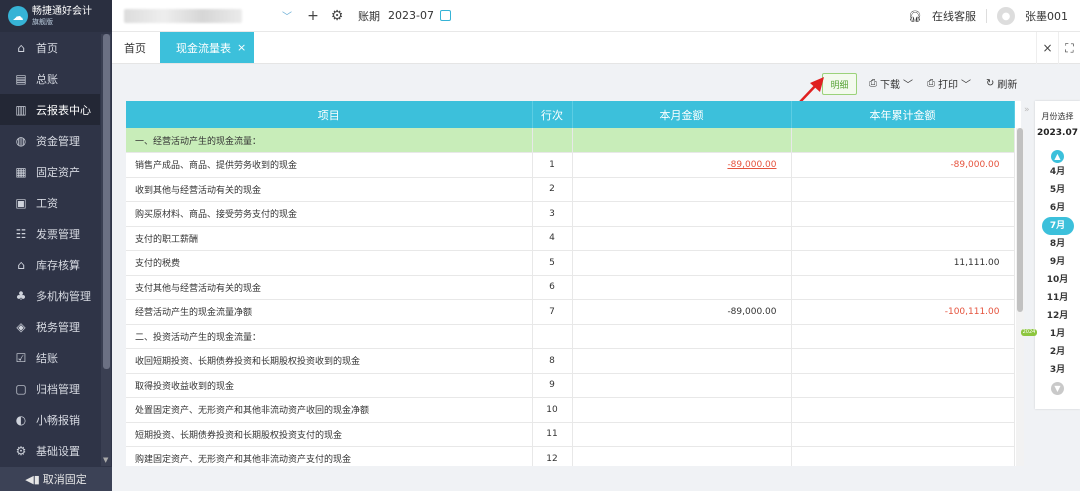 The height and width of the screenshot is (491, 1080). What do you see at coordinates (208, 16) in the screenshot?
I see `company-selector: ﹀` at bounding box center [208, 16].